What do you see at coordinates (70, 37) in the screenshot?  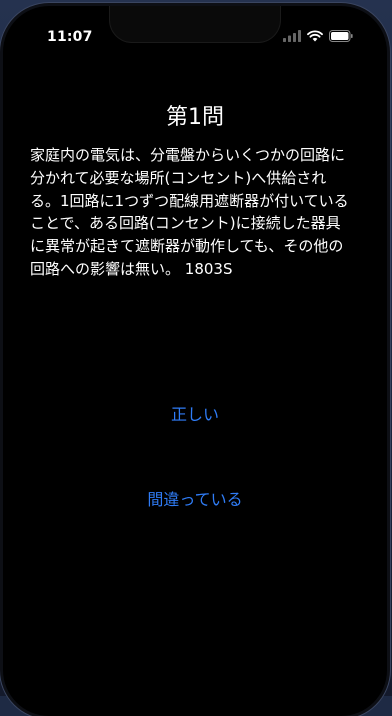 I see `status-time: 11:07` at bounding box center [70, 37].